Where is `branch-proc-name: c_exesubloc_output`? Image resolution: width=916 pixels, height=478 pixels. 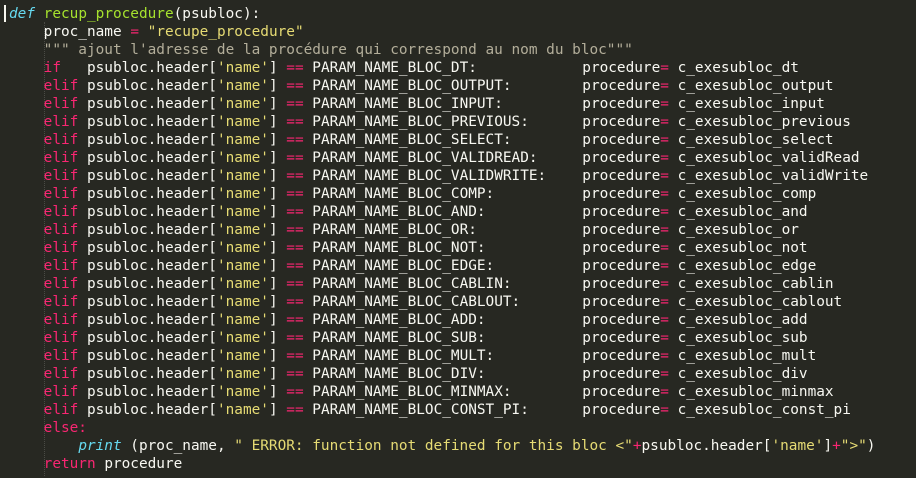
branch-proc-name: c_exesubloc_output is located at coordinates (755, 86).